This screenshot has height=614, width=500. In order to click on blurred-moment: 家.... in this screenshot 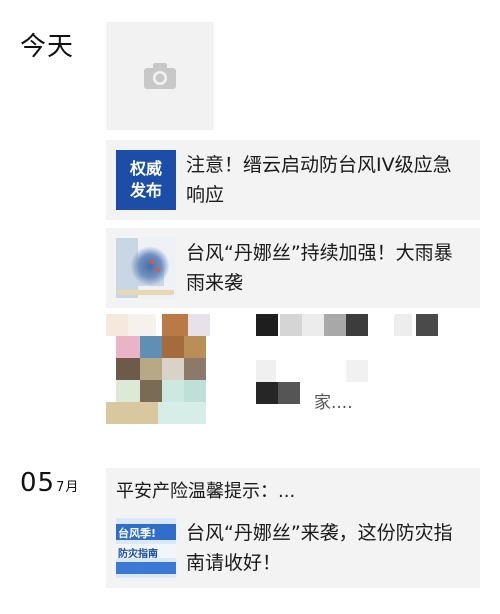, I will do `click(293, 369)`.